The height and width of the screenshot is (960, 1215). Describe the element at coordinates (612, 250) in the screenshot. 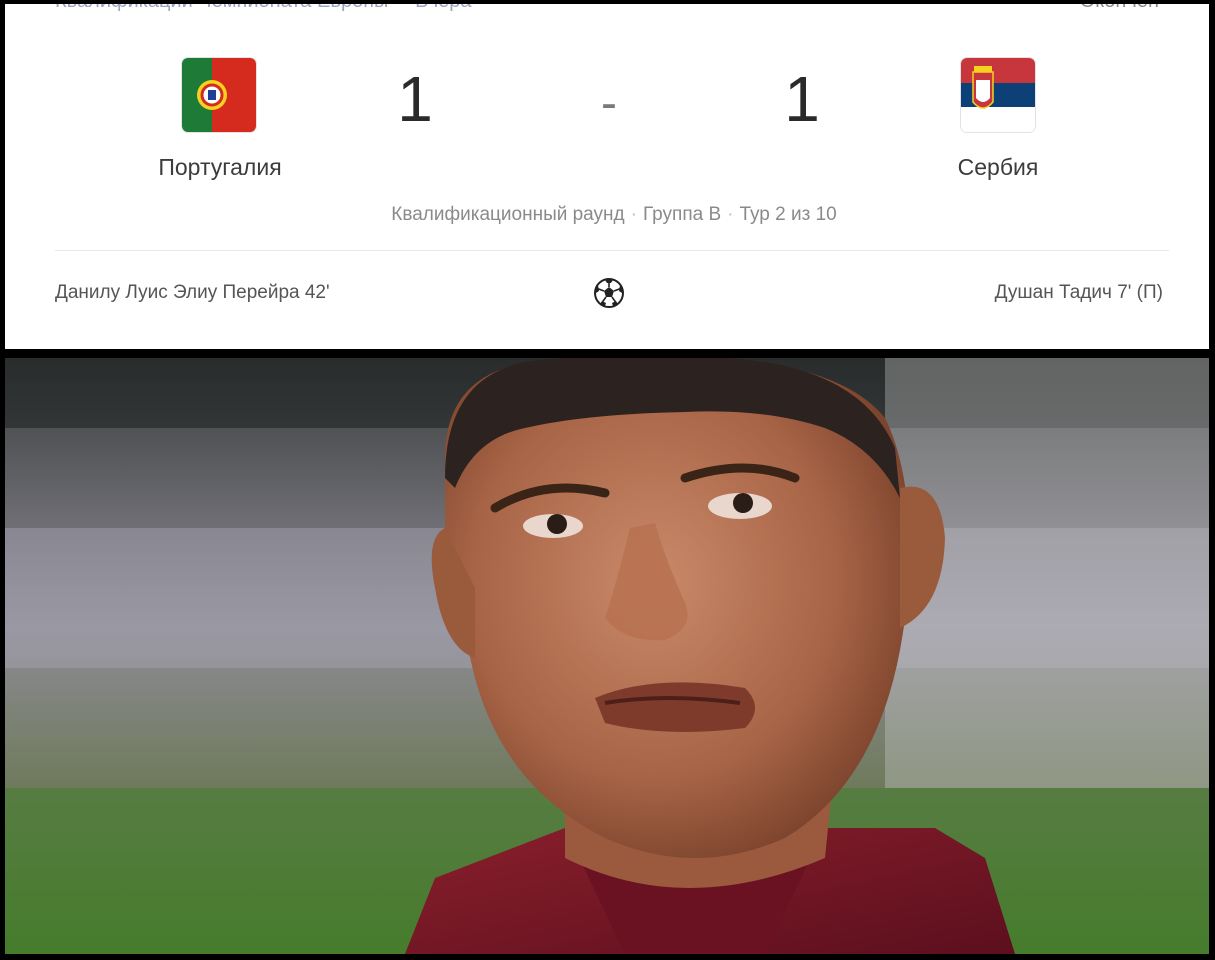

I see `card-divider` at that location.